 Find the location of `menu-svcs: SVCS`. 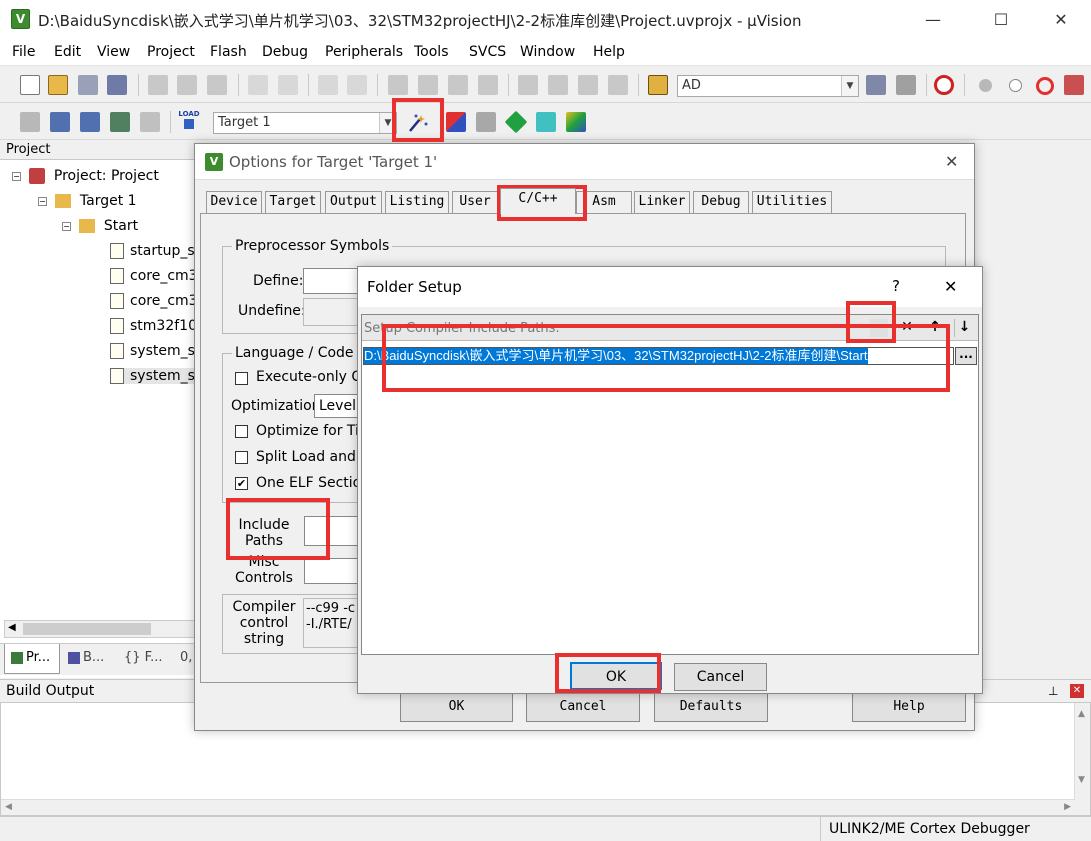

menu-svcs: SVCS is located at coordinates (487, 52).